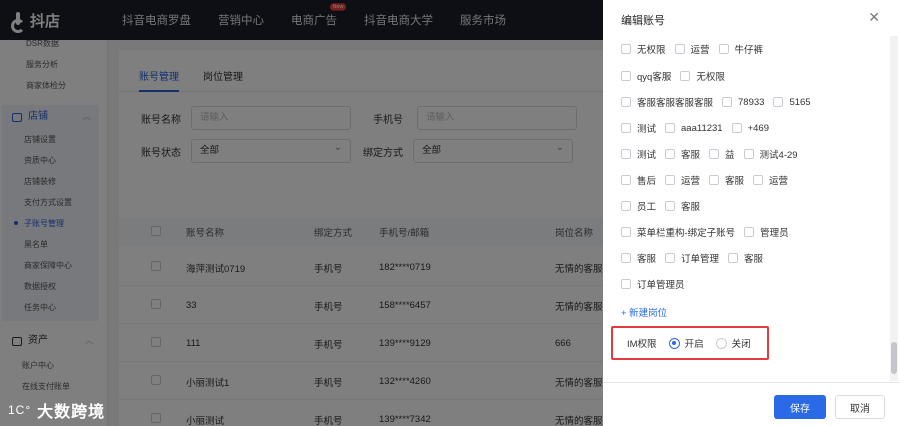 The width and height of the screenshot is (900, 426). What do you see at coordinates (800, 407) in the screenshot?
I see `save-button: 保存` at bounding box center [800, 407].